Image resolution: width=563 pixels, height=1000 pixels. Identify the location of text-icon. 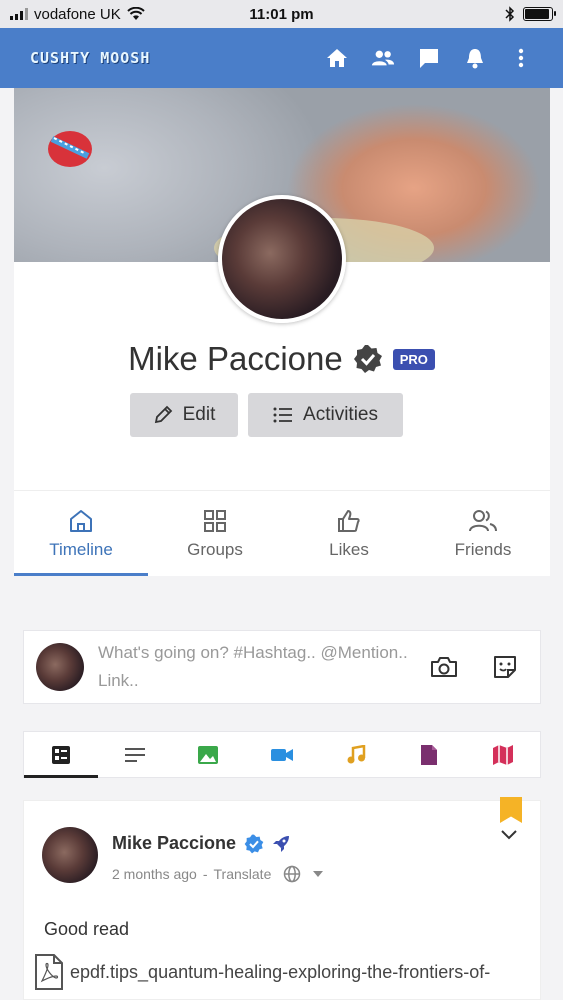
(134, 754).